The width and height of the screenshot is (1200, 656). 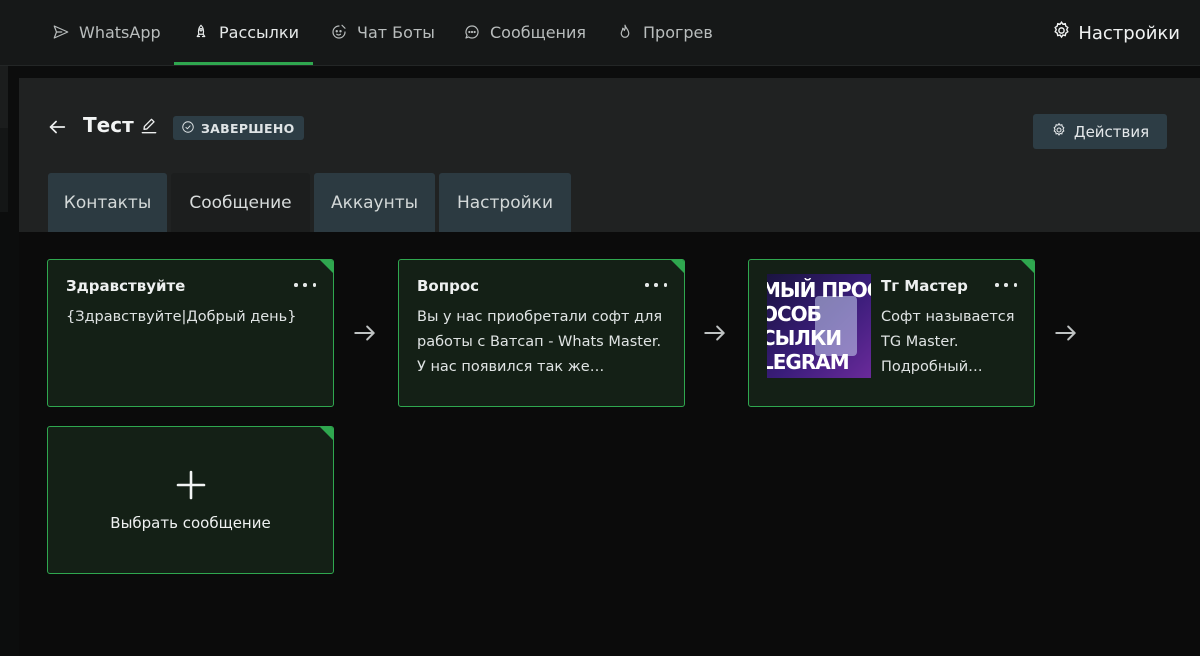 I want to click on message-card: Здравствуйте {Здравствуйте|Добрый день}, so click(x=190, y=333).